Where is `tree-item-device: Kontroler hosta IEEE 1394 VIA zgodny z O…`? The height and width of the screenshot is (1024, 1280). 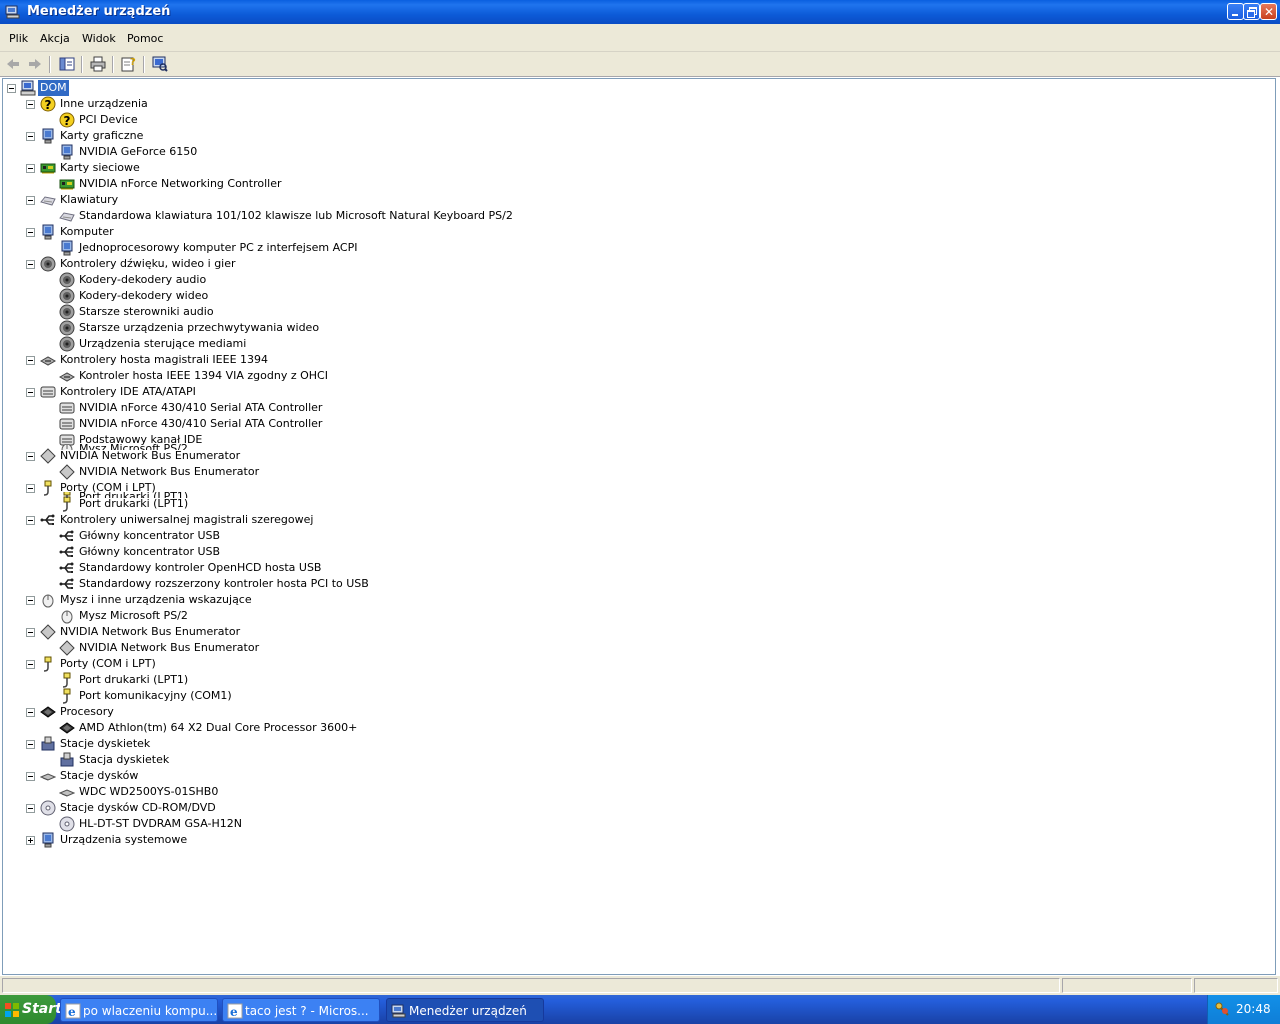 tree-item-device: Kontroler hosta IEEE 1394 VIA zgodny z O… is located at coordinates (638, 376).